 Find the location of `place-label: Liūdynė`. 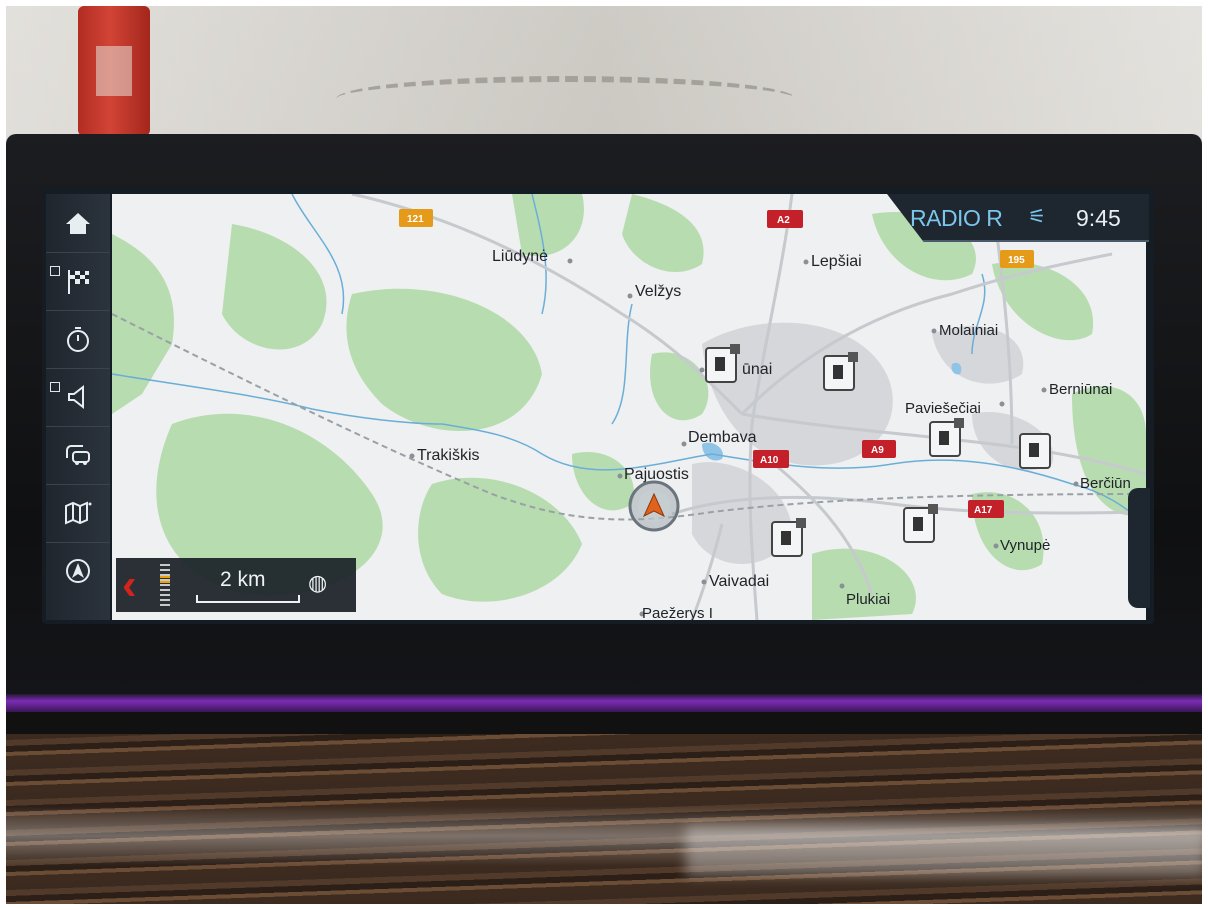

place-label: Liūdynė is located at coordinates (520, 256).